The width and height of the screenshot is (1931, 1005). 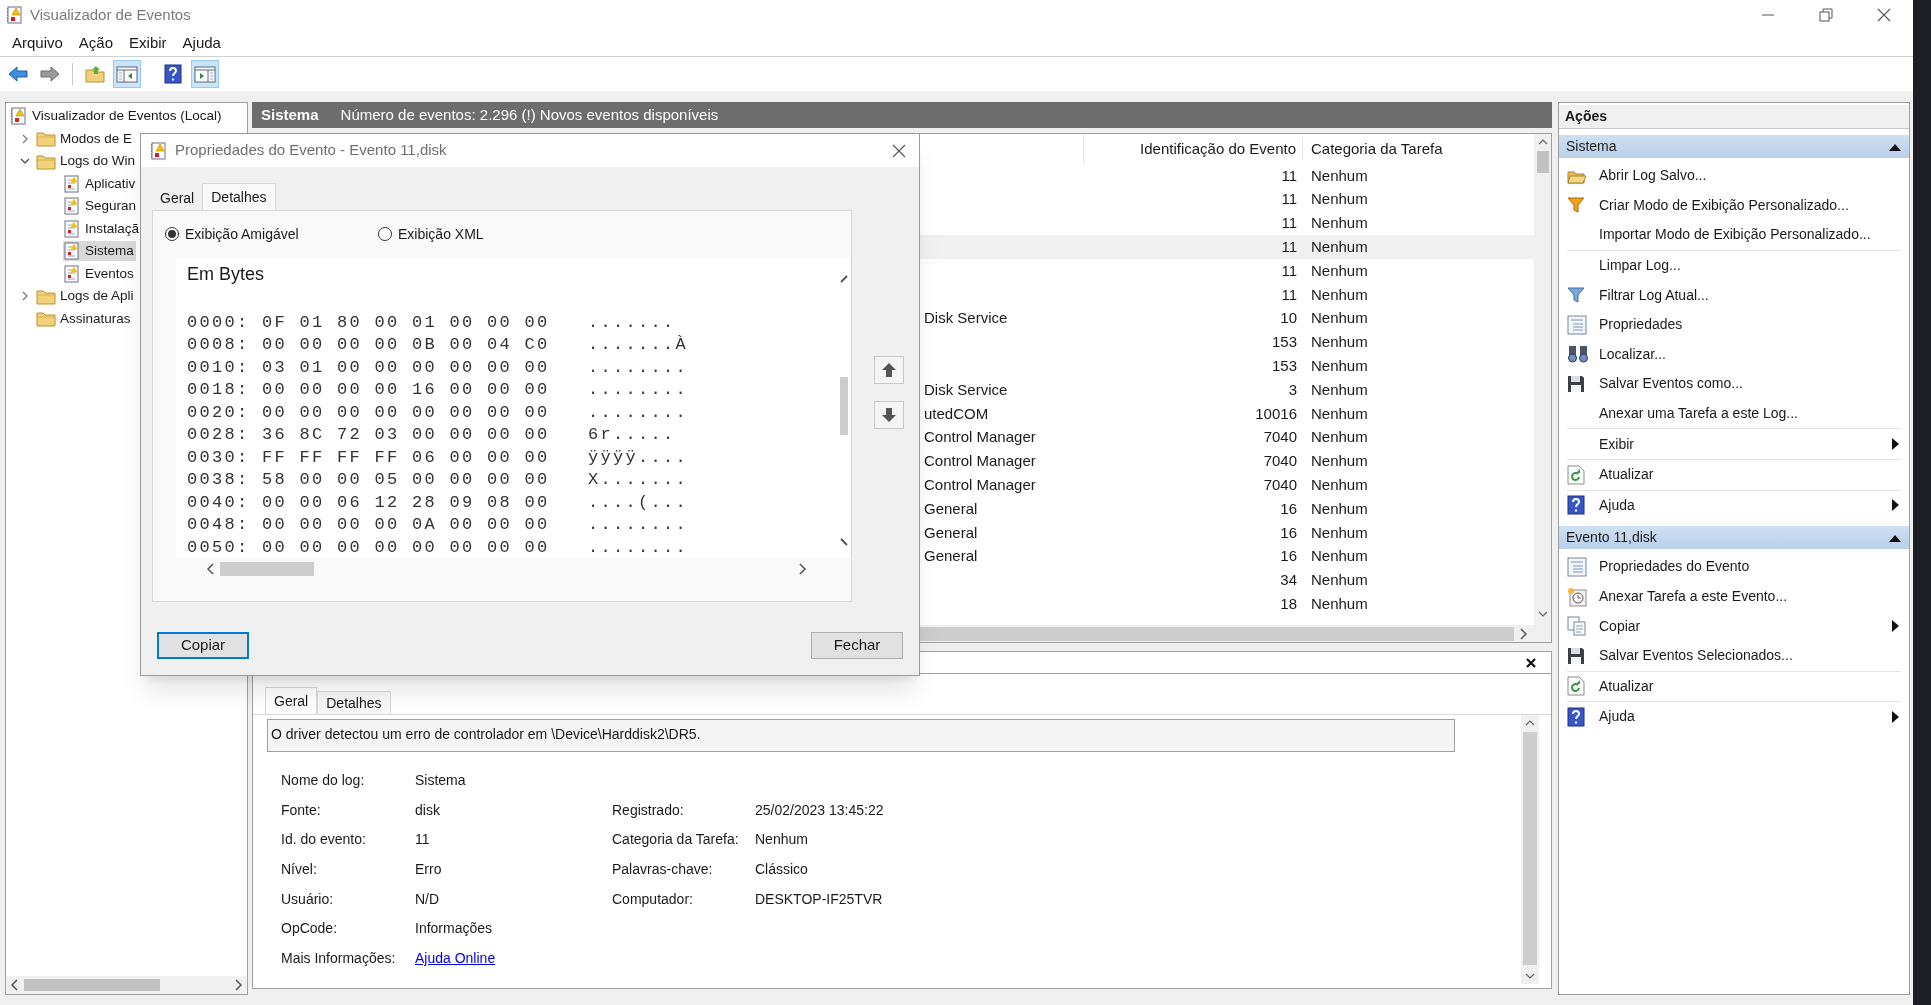 I want to click on action-item: Propriedades, so click(x=1641, y=325).